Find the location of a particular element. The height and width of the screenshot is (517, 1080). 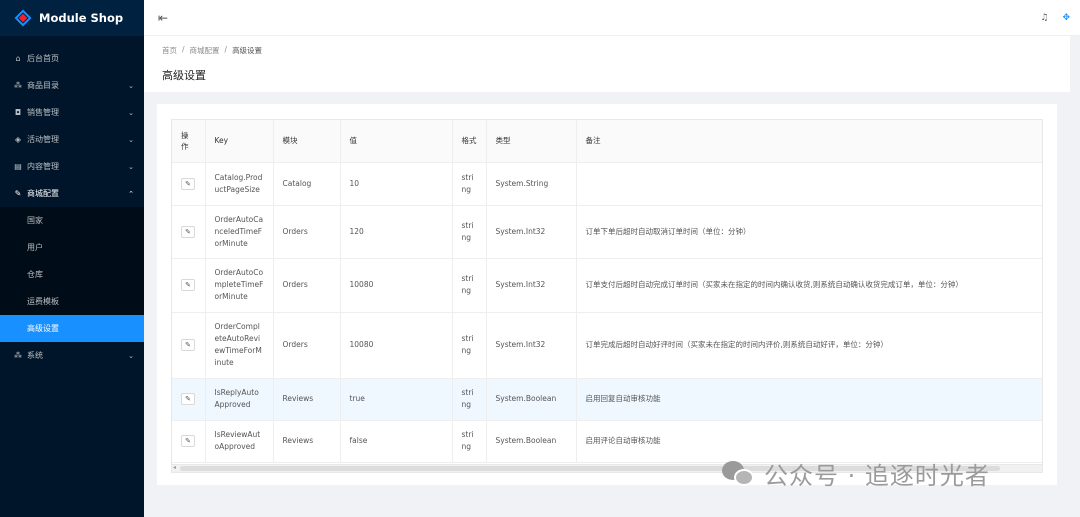

logo: Module Shop is located at coordinates (72, 18).